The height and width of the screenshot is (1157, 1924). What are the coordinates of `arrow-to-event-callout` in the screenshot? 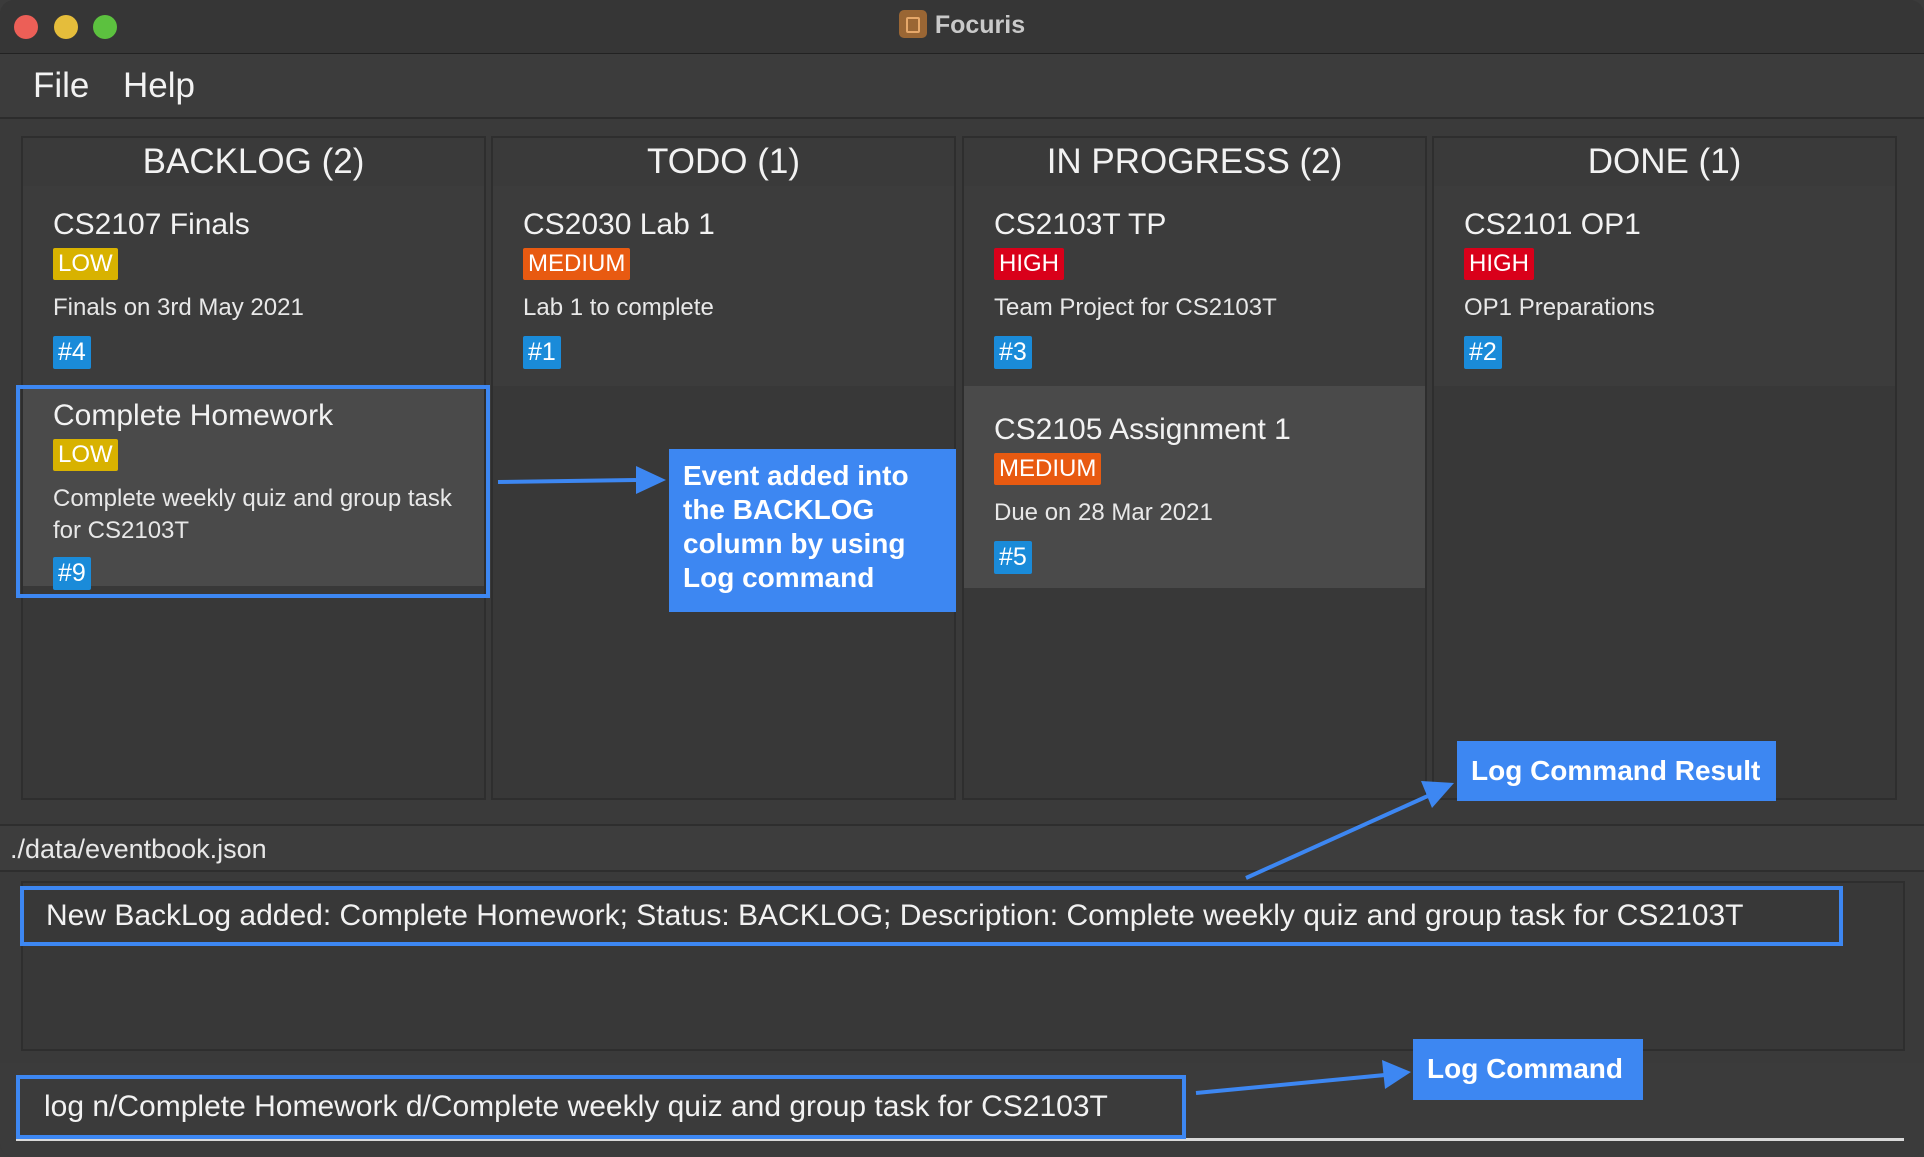 It's located at (569, 481).